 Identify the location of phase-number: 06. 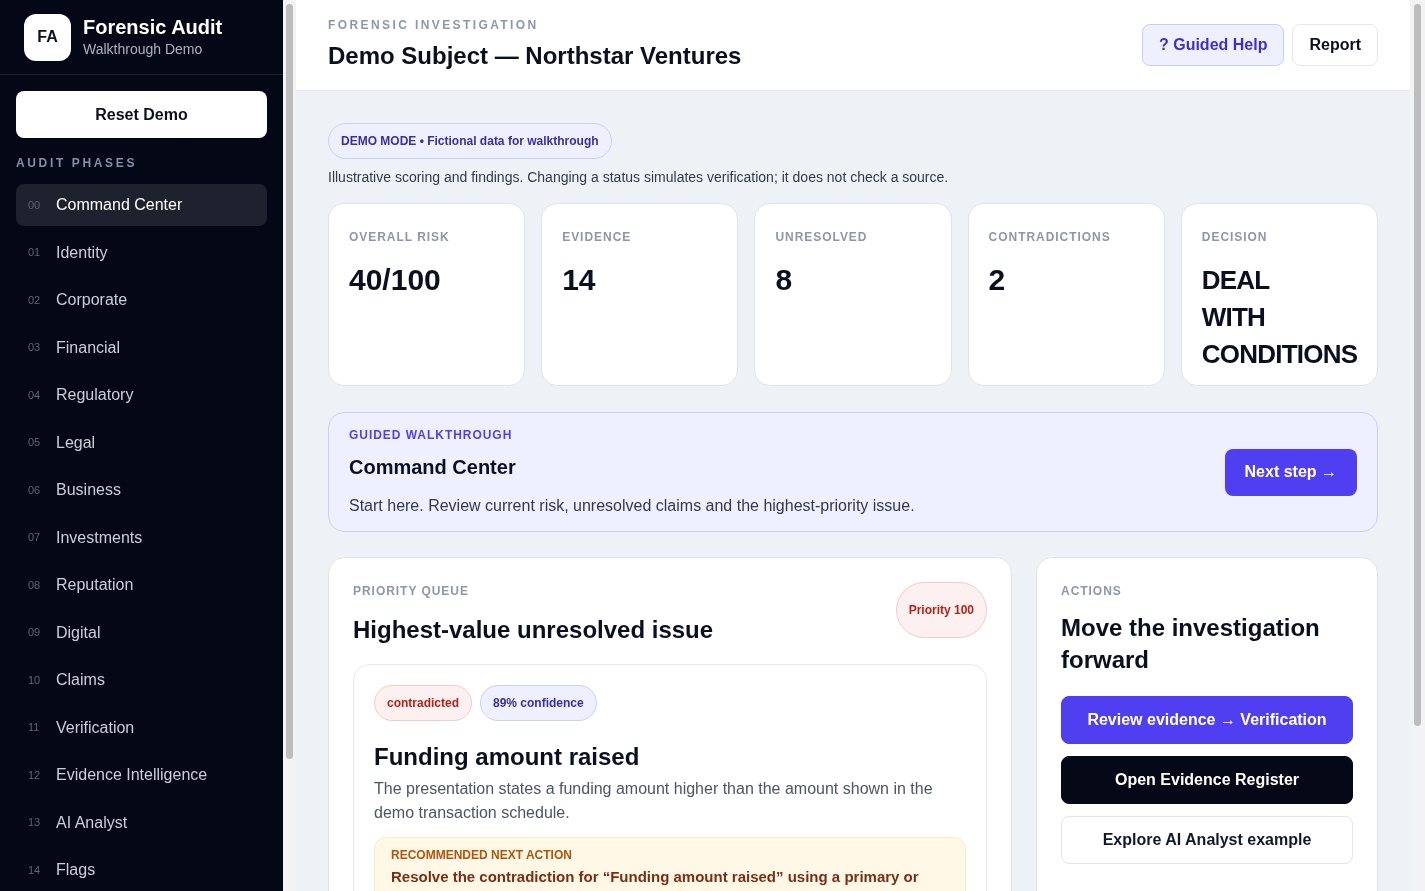
(34, 490).